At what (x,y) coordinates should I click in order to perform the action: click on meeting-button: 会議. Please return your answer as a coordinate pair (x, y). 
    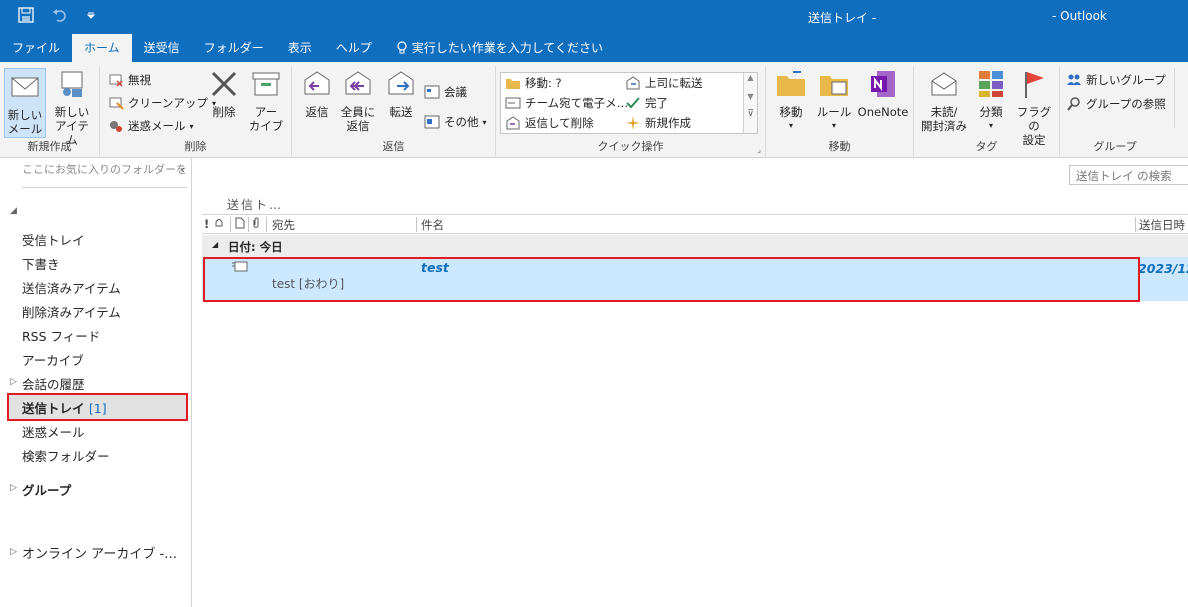
    Looking at the image, I should click on (445, 92).